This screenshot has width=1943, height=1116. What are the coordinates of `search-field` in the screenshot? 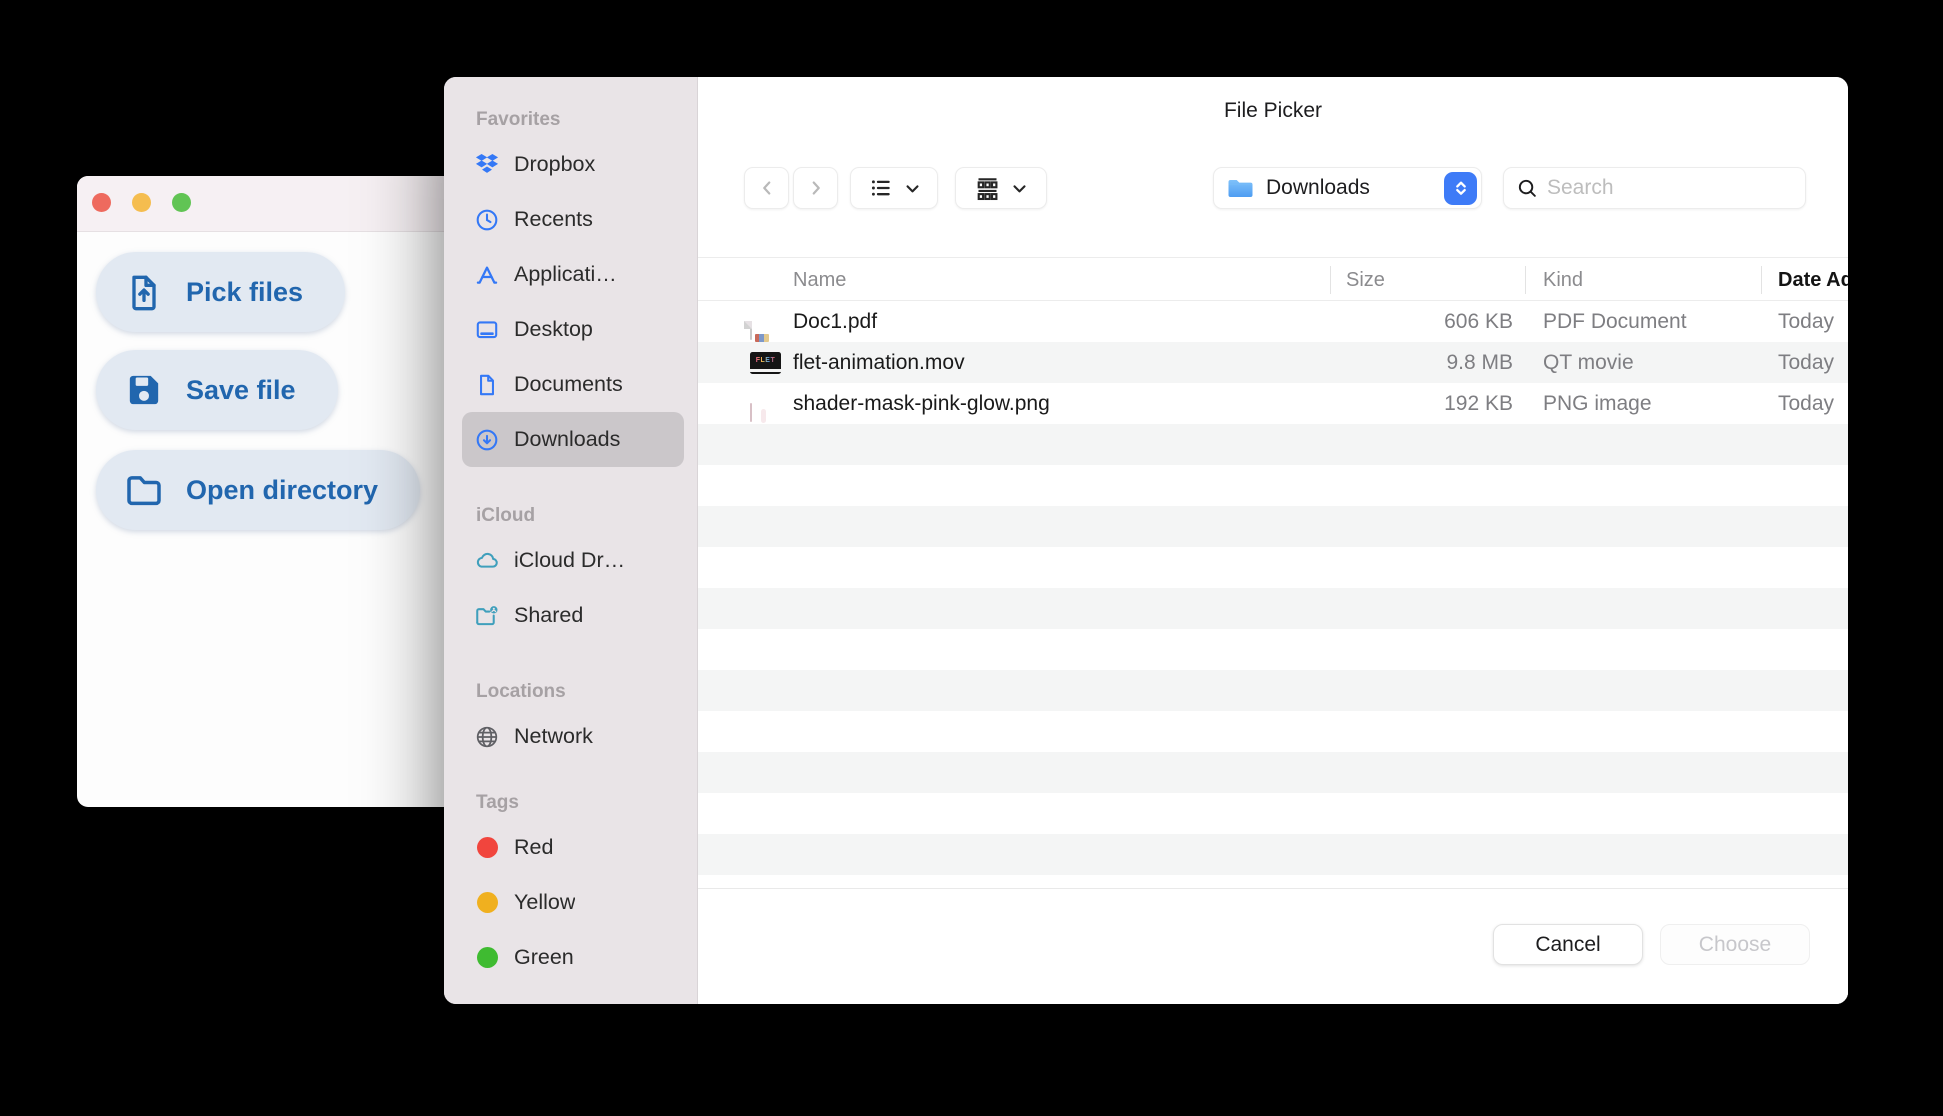 It's located at (1654, 188).